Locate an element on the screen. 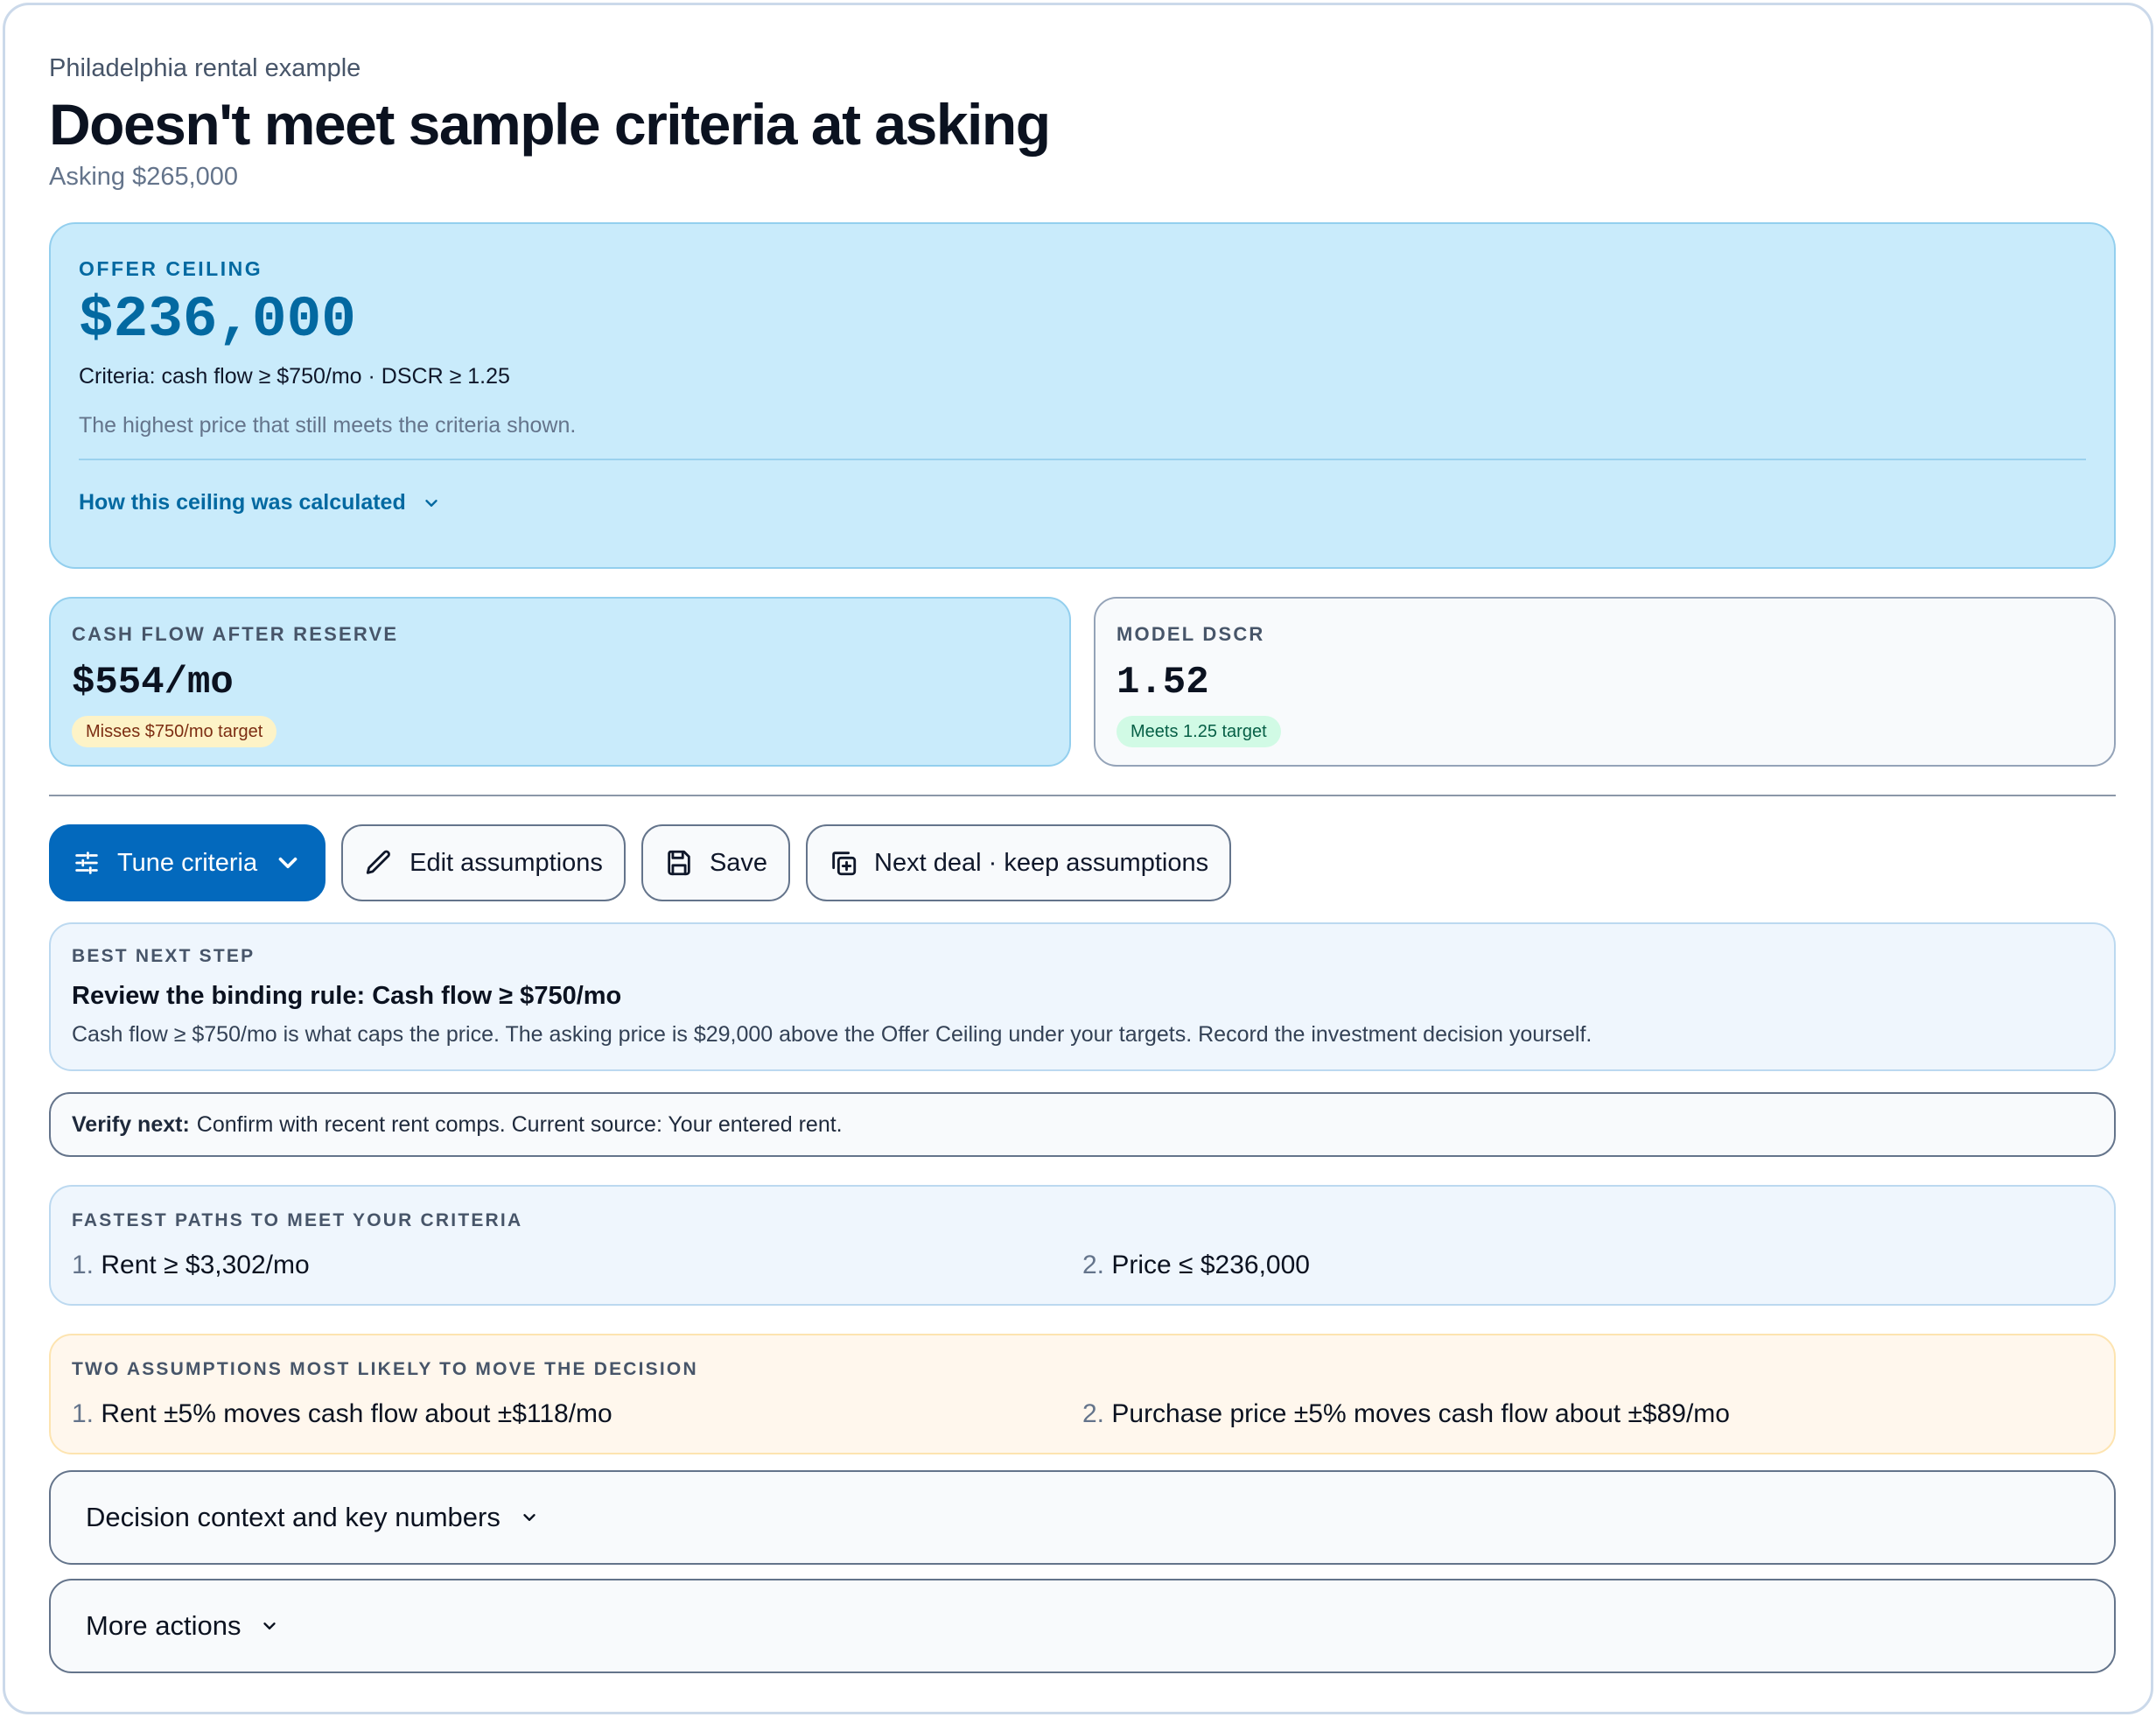 The width and height of the screenshot is (2156, 1717). more-actions-label: More actions is located at coordinates (164, 1625).